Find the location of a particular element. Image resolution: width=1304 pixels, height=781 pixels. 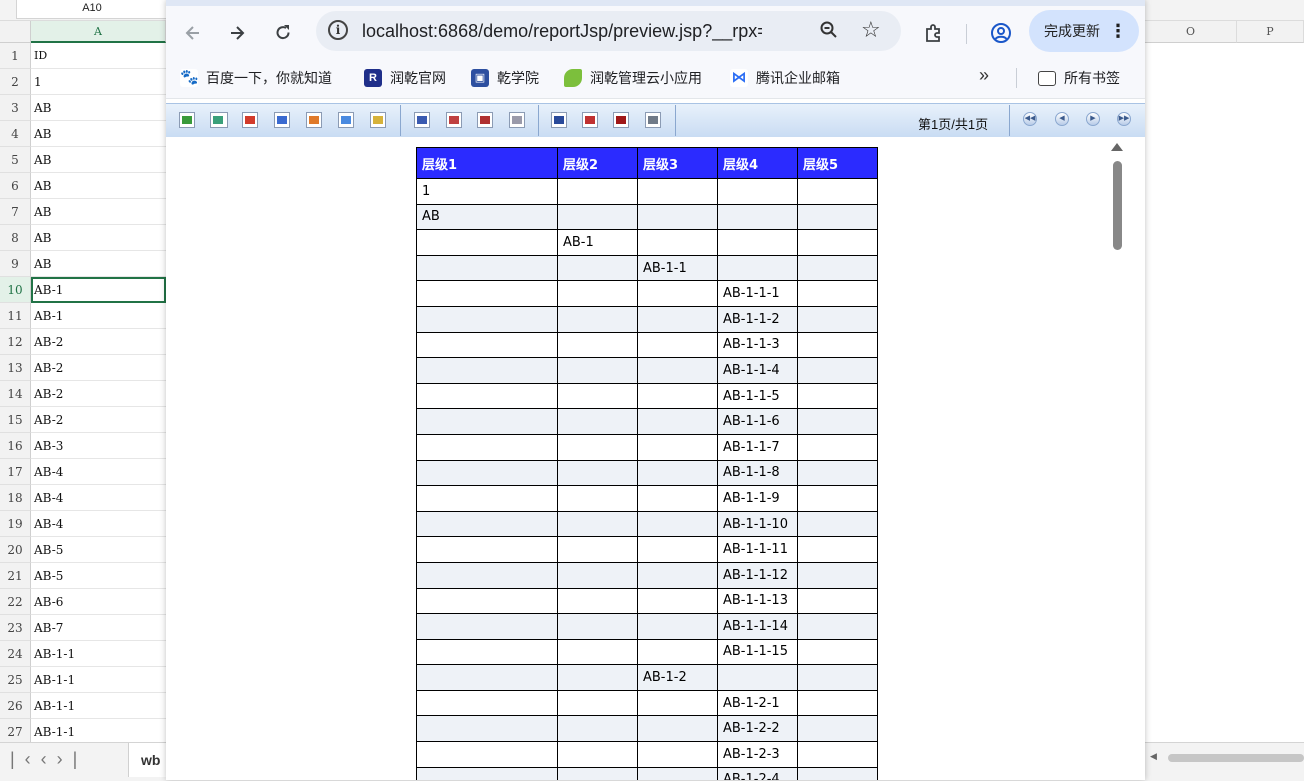

cell: AB-1 is located at coordinates (98, 316).